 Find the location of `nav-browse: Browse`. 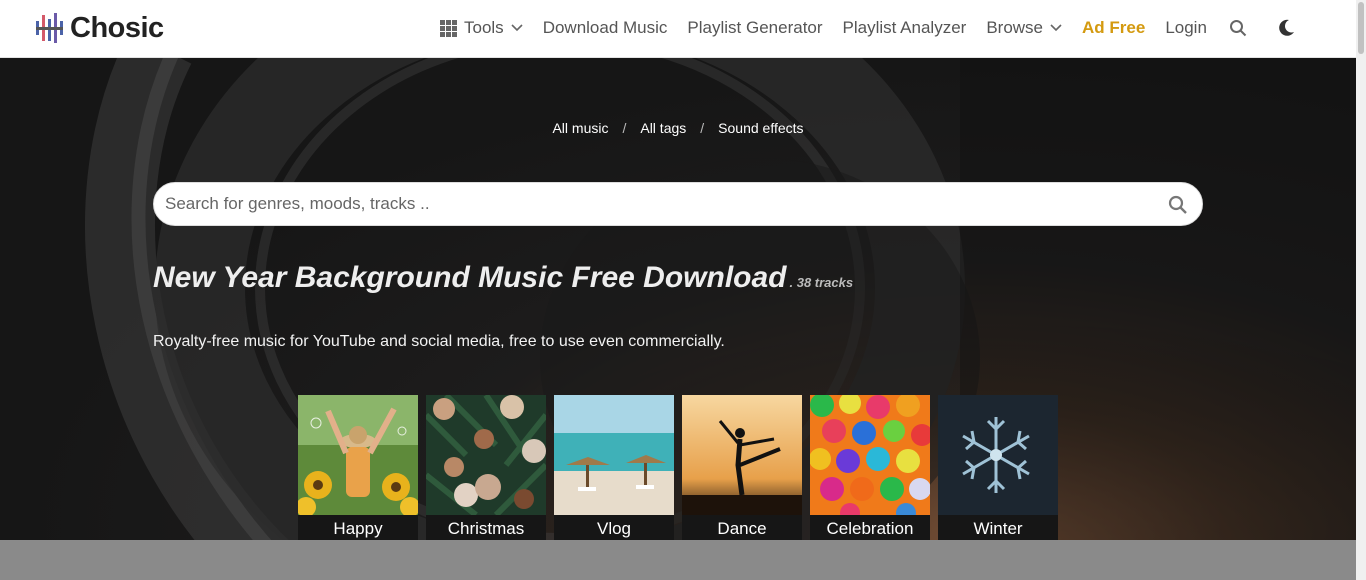

nav-browse: Browse is located at coordinates (1024, 28).